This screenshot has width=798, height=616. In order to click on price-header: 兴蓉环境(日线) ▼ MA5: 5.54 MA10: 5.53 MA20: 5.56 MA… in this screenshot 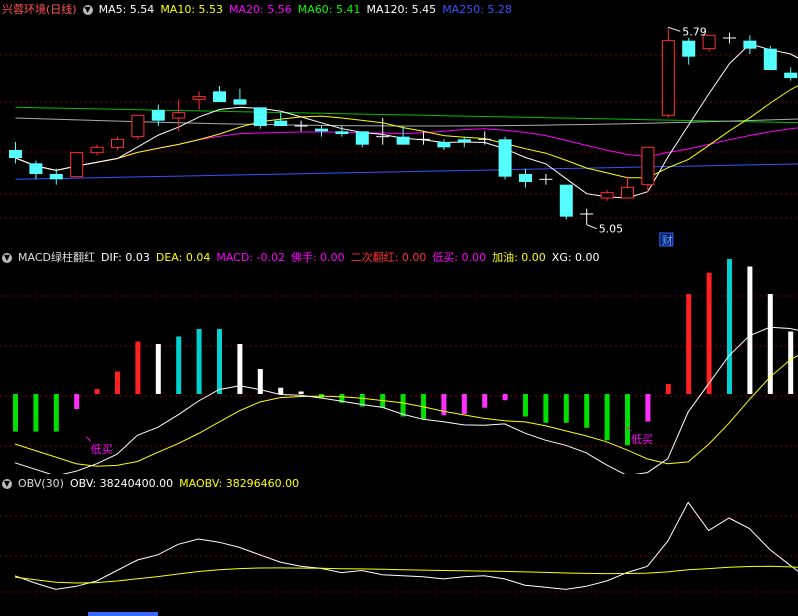, I will do `click(263, 10)`.